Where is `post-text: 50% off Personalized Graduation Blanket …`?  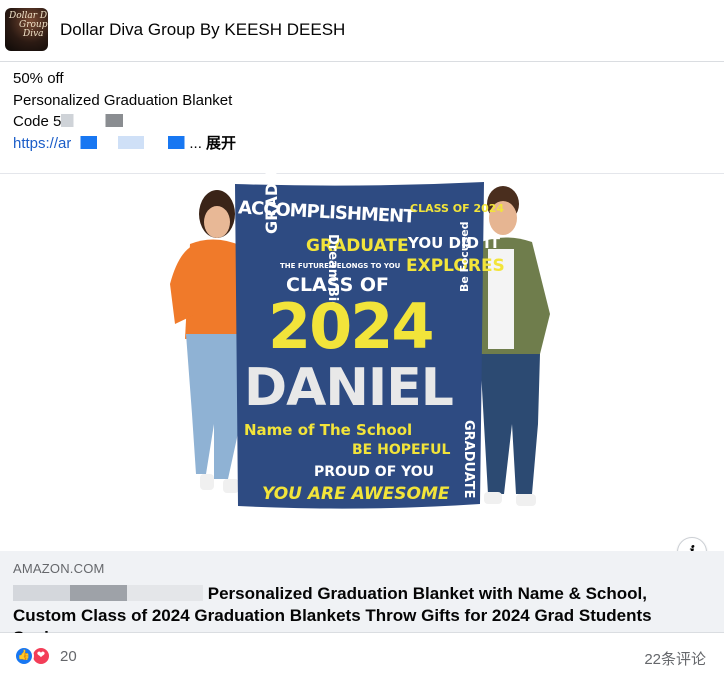
post-text: 50% off Personalized Graduation Blanket … is located at coordinates (124, 111).